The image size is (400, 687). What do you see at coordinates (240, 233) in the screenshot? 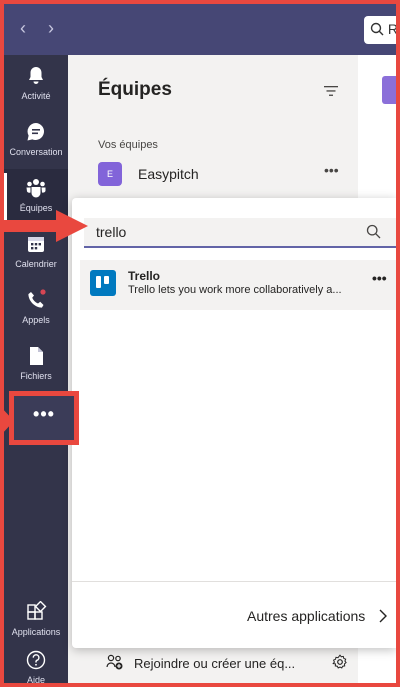
I see `app-search-input: trello` at bounding box center [240, 233].